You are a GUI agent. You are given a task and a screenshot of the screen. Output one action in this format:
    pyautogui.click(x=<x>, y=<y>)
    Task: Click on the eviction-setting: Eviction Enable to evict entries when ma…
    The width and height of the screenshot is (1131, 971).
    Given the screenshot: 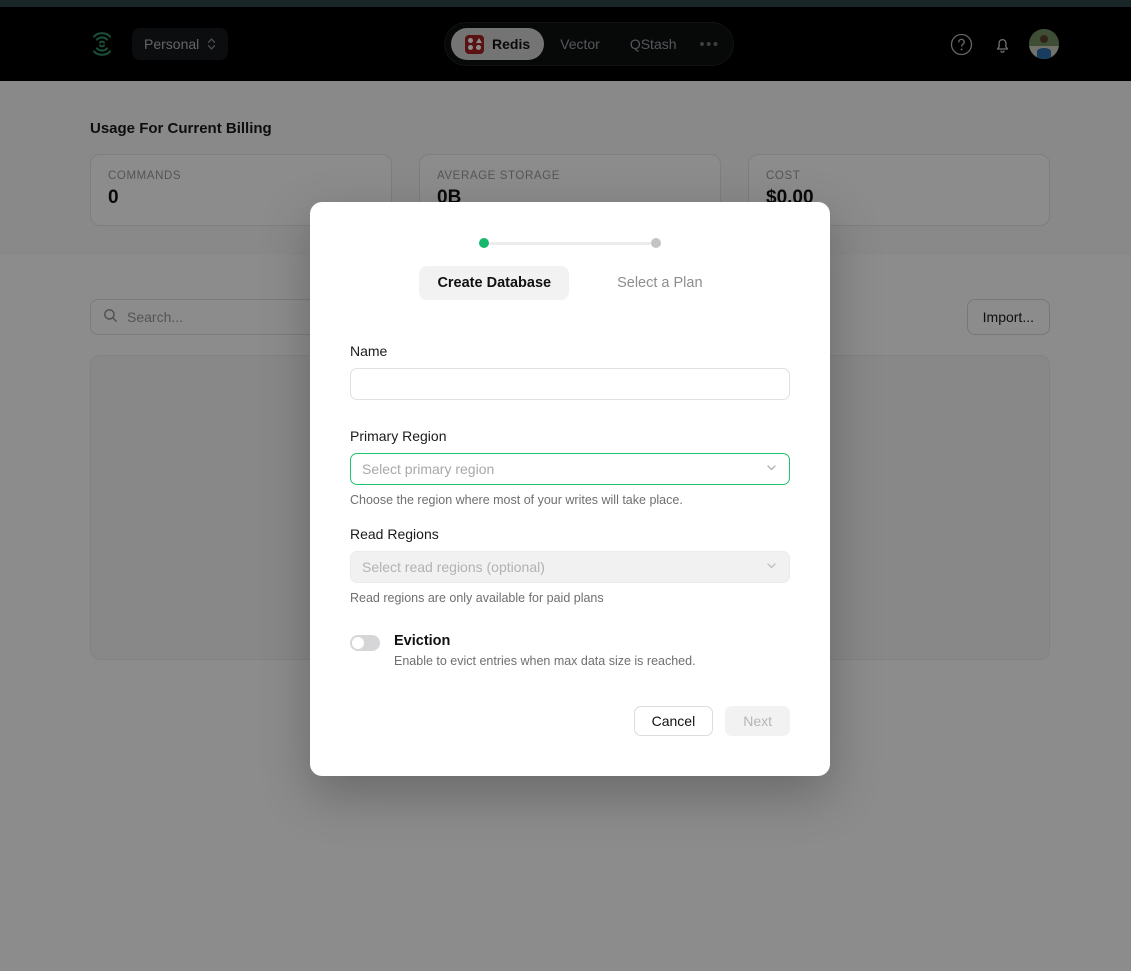 What is the action you would take?
    pyautogui.click(x=570, y=650)
    